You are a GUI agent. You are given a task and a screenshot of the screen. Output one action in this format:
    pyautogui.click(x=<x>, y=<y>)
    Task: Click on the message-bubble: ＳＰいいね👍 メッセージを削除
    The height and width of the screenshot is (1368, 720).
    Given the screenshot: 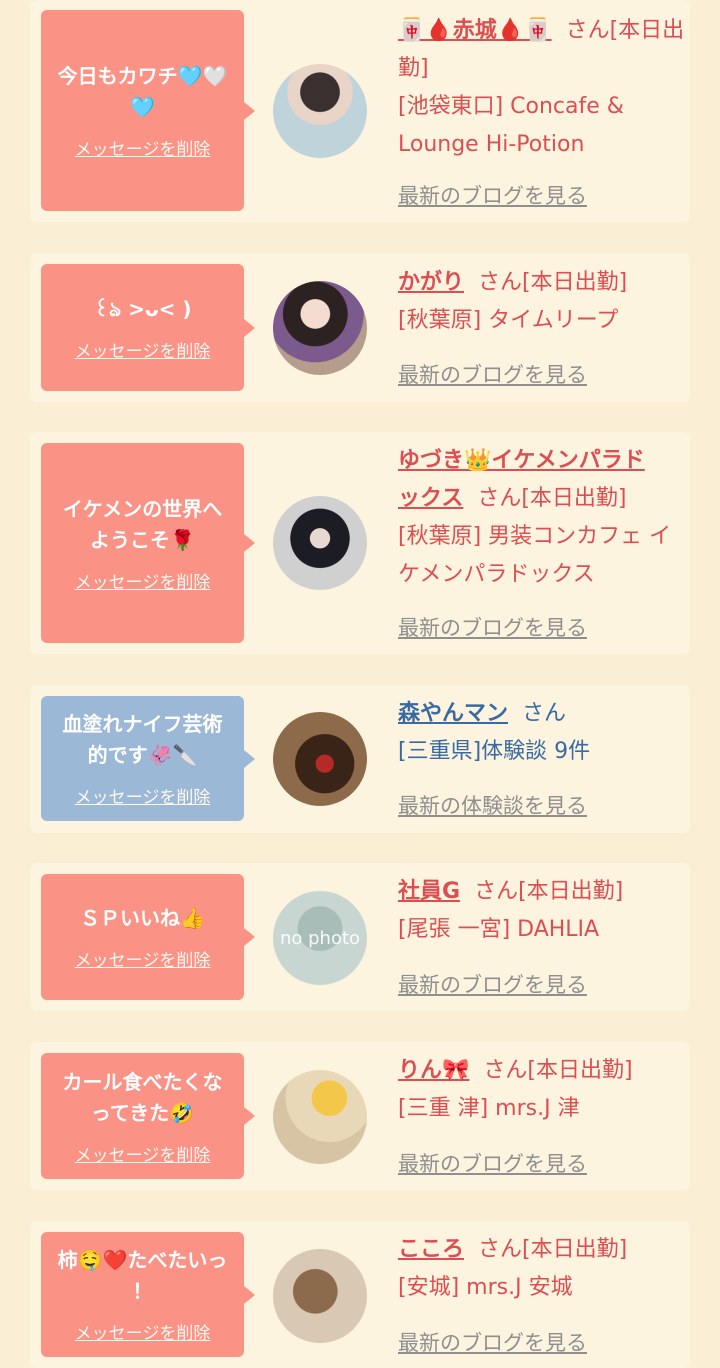 What is the action you would take?
    pyautogui.click(x=148, y=937)
    